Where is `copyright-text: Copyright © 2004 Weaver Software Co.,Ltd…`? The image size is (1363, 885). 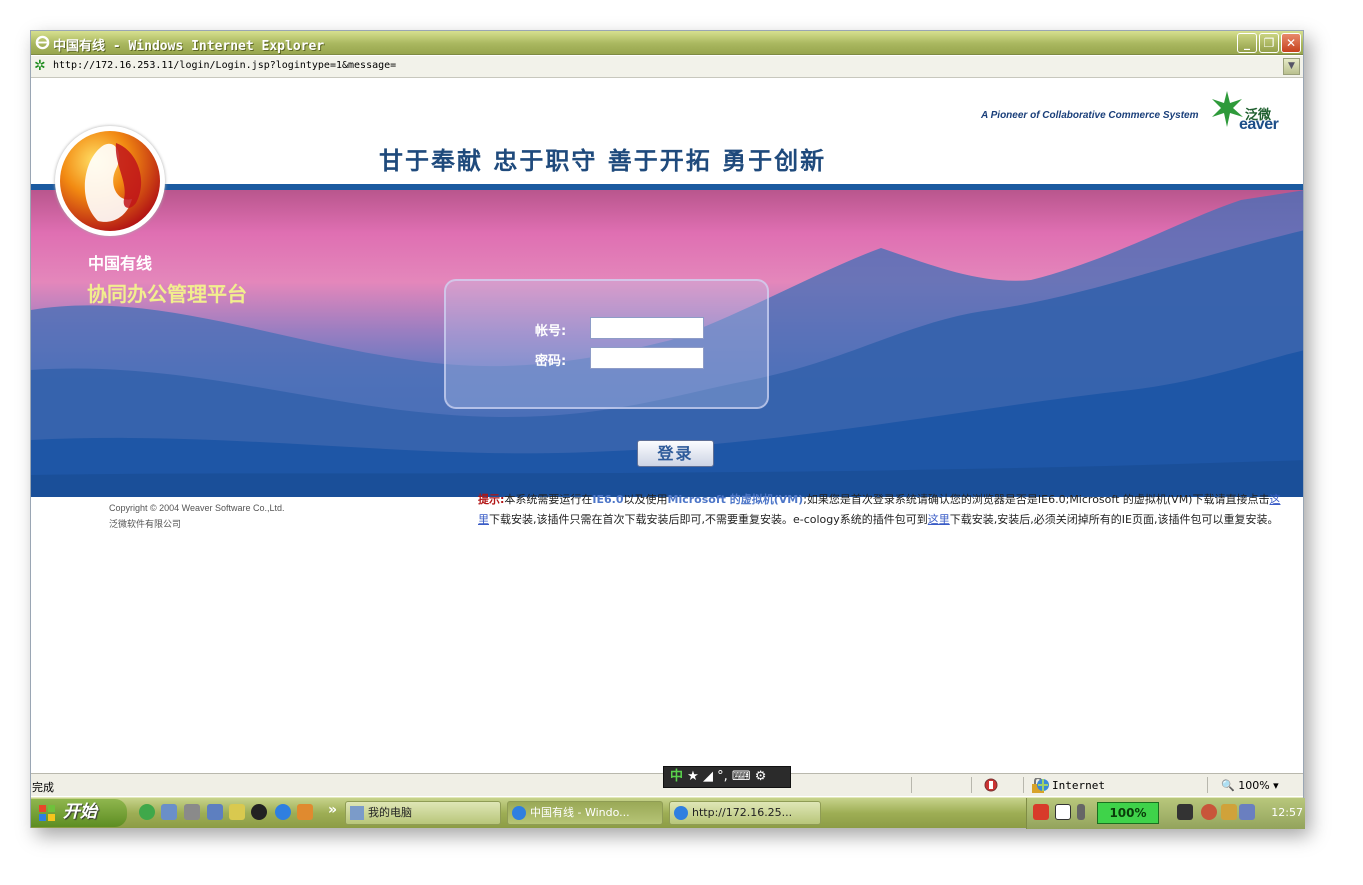
copyright-text: Copyright © 2004 Weaver Software Co.,Ltd… is located at coordinates (197, 508).